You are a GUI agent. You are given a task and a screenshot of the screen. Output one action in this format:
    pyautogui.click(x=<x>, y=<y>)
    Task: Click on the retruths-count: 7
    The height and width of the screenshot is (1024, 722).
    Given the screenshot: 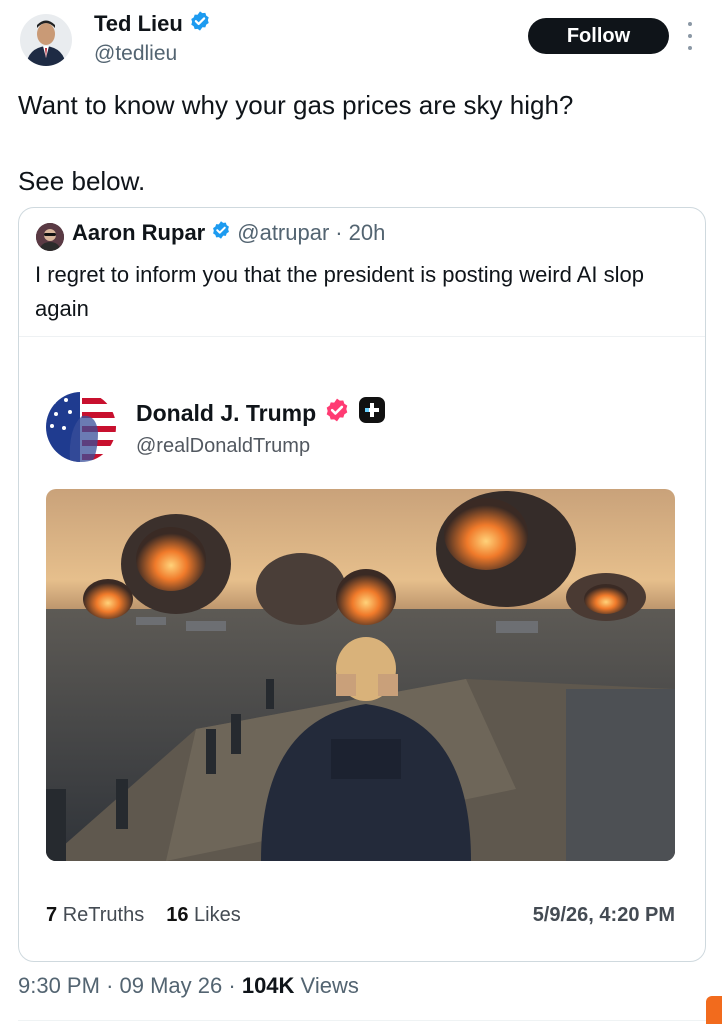 What is the action you would take?
    pyautogui.click(x=52, y=915)
    